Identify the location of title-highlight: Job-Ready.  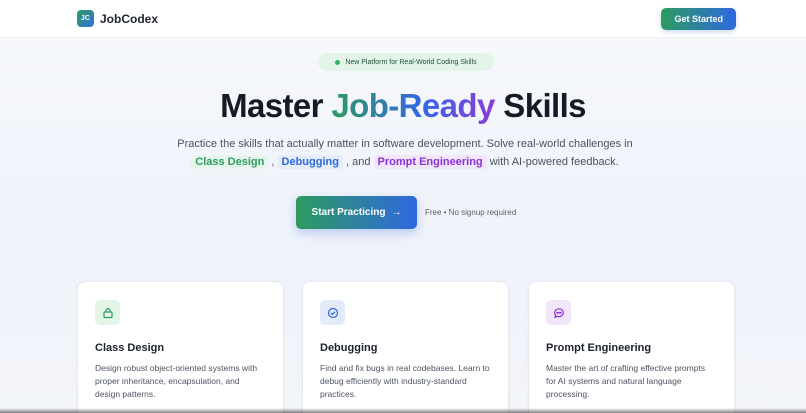
(413, 105).